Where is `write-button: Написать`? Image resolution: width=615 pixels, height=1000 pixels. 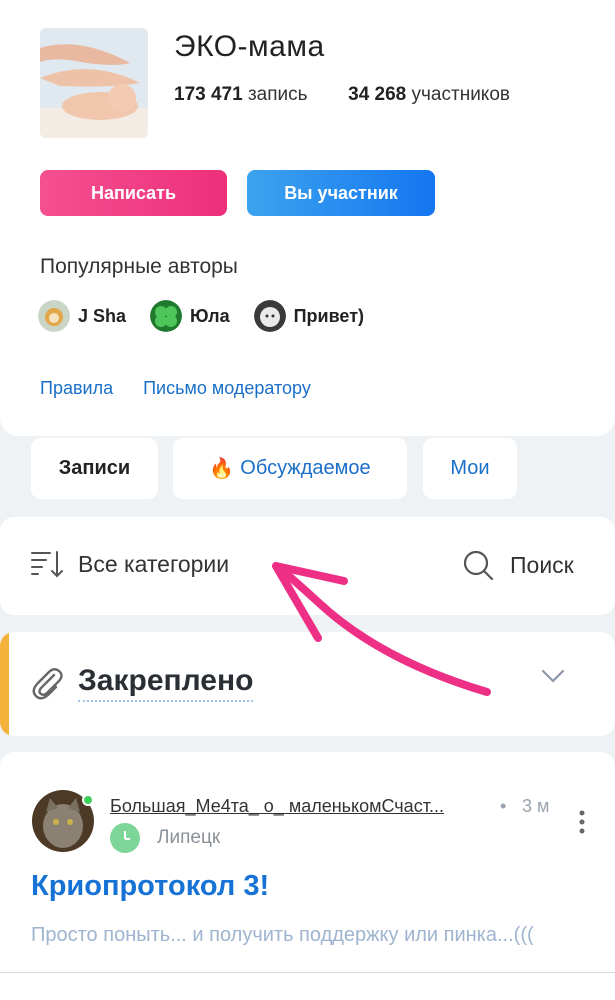 write-button: Написать is located at coordinates (133, 193).